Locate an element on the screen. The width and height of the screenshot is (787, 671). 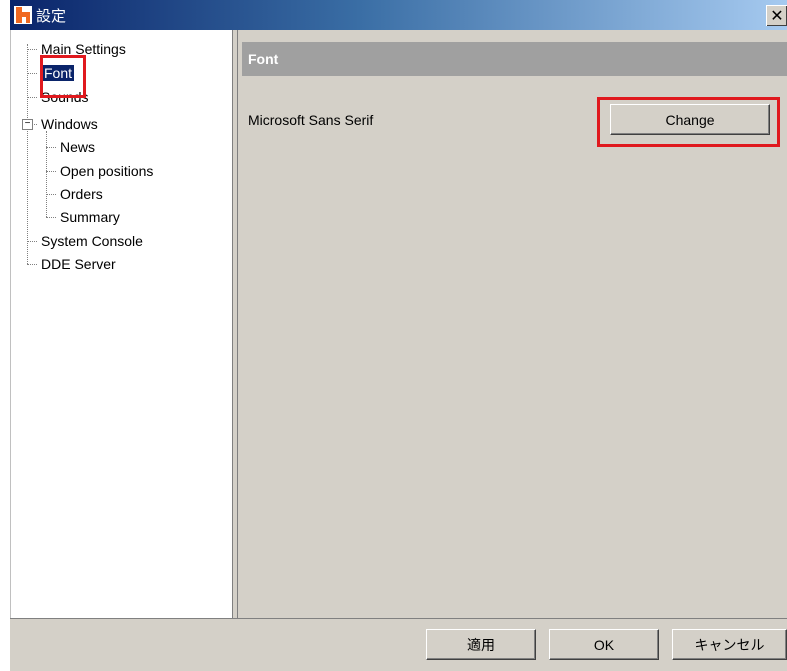
tree-item-system-console: System Console is located at coordinates (92, 241).